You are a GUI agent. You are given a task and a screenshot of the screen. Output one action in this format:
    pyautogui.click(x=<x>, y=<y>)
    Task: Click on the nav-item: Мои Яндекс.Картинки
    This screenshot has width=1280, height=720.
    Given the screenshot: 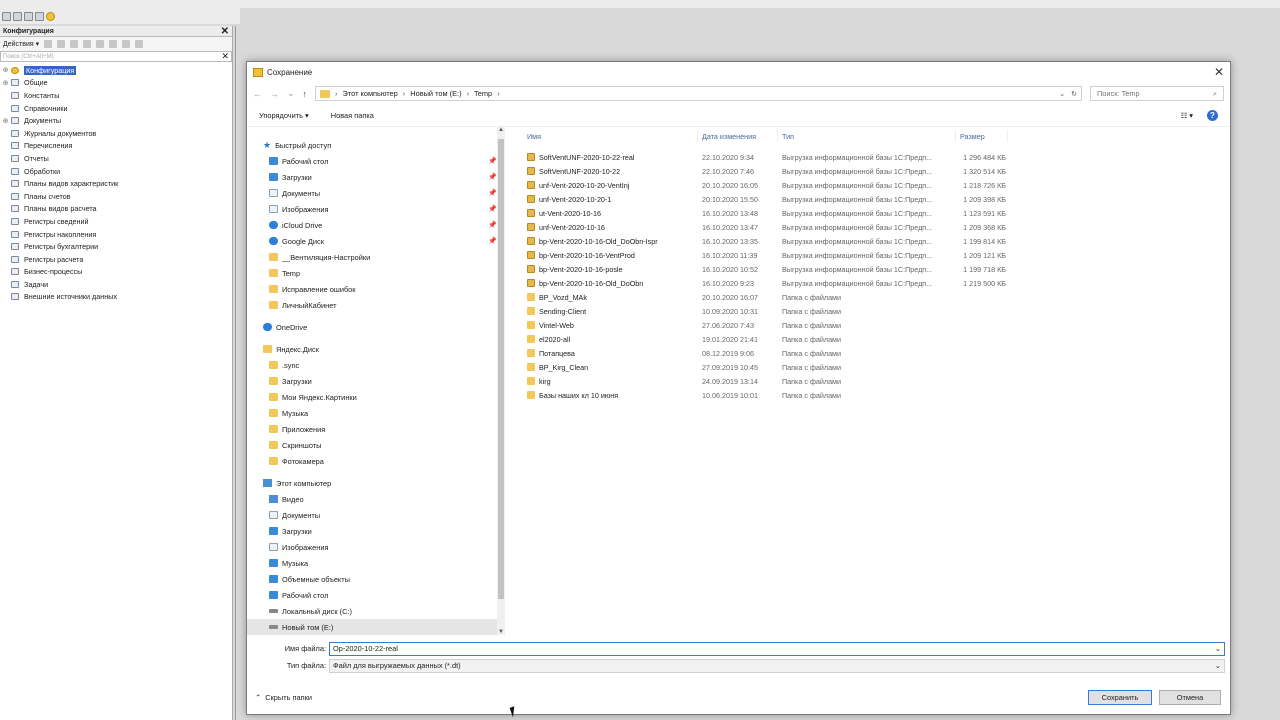 What is the action you would take?
    pyautogui.click(x=376, y=397)
    